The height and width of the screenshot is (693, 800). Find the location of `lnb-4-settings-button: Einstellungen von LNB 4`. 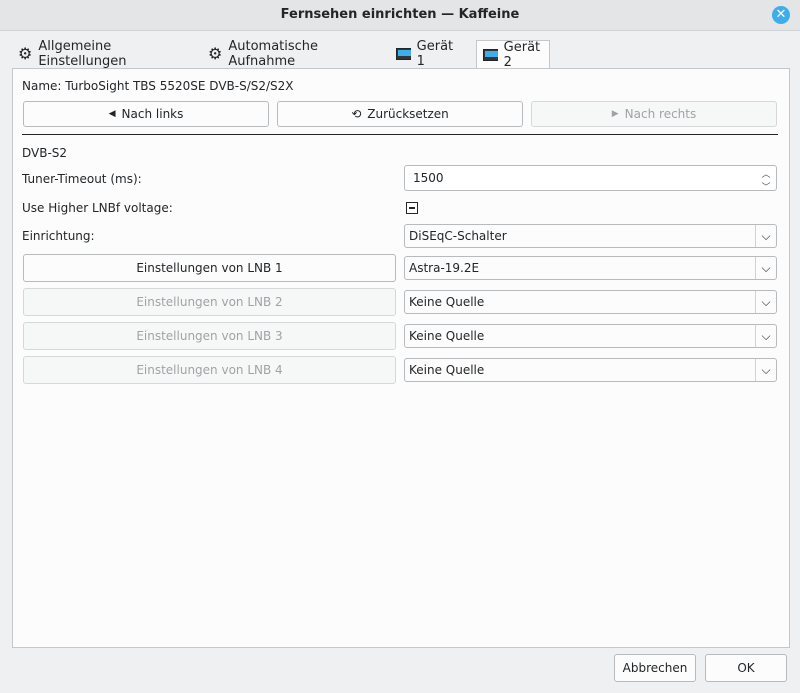

lnb-4-settings-button: Einstellungen von LNB 4 is located at coordinates (209, 370).